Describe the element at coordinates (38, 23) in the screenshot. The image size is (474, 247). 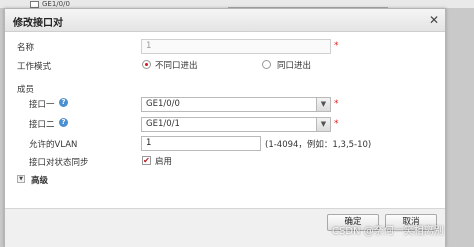
I see `dialog-title: 修改接口对` at that location.